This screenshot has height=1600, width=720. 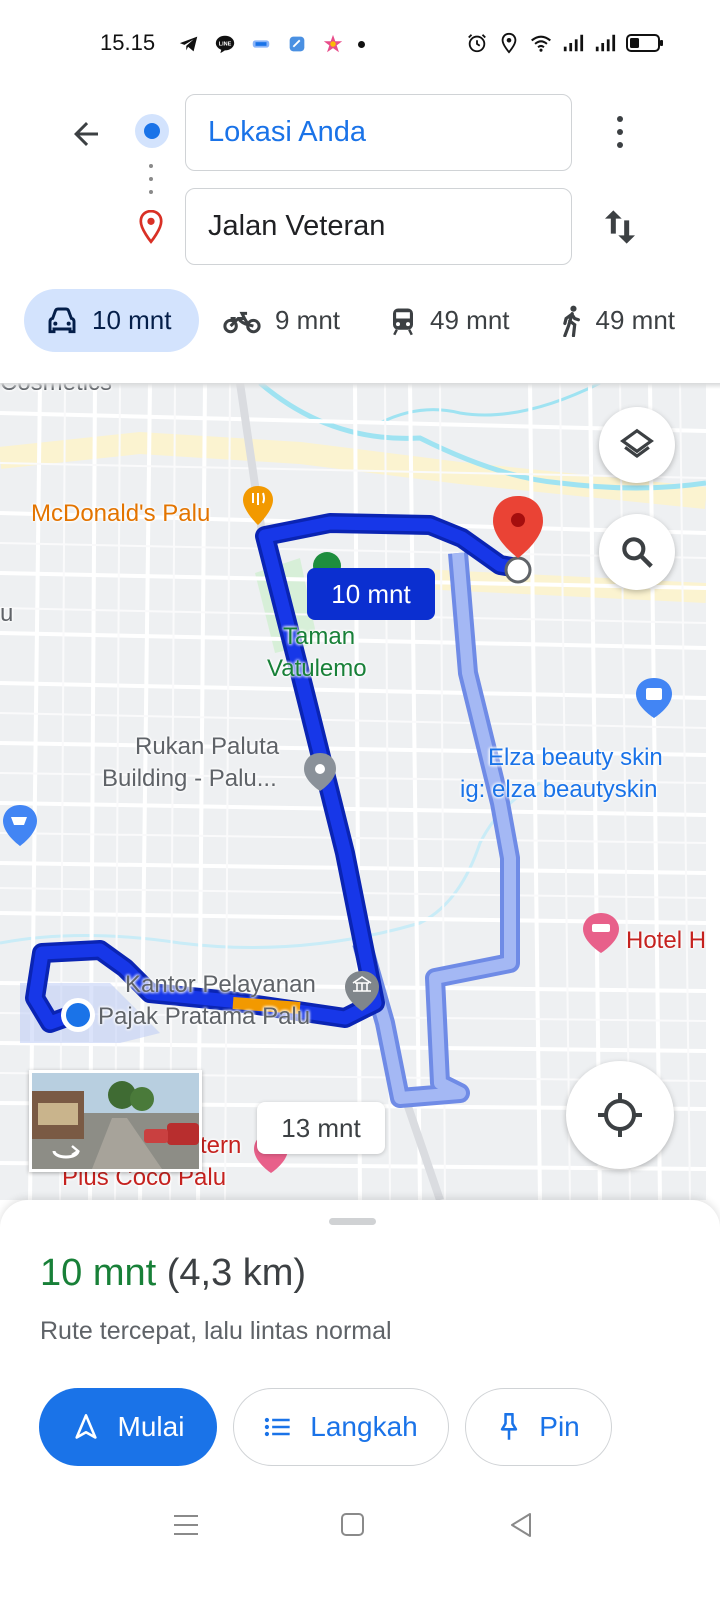 I want to click on svg-text: LINE, so click(x=225, y=44).